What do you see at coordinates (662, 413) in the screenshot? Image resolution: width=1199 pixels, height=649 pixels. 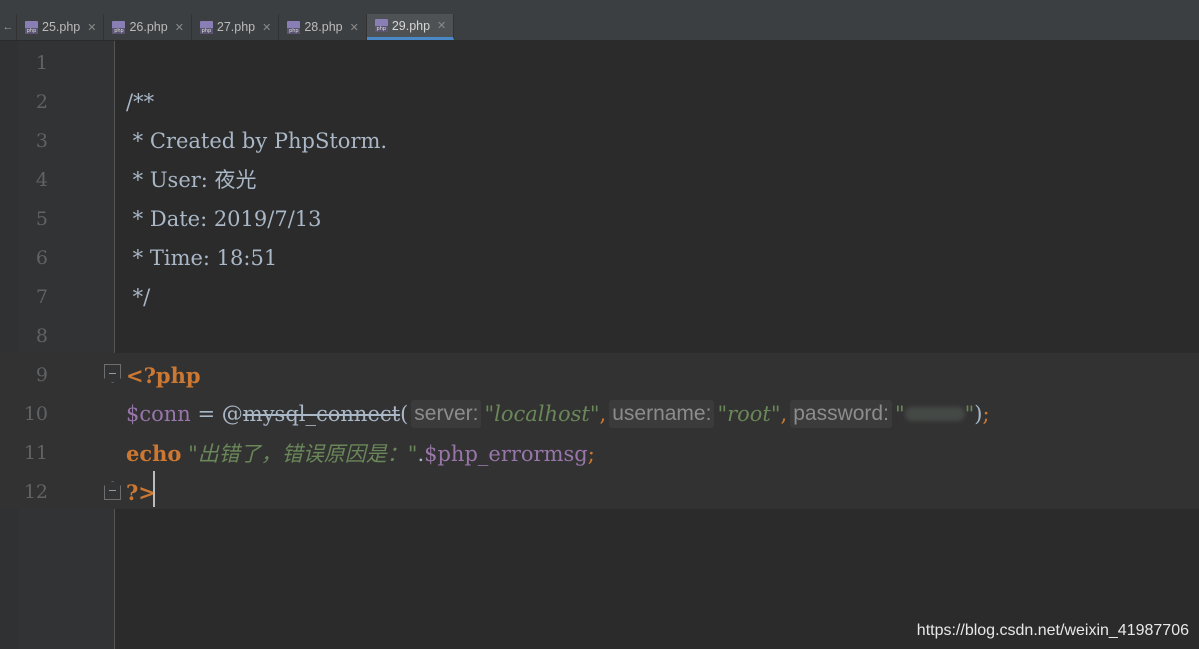 I see `param-hint-username: username:` at bounding box center [662, 413].